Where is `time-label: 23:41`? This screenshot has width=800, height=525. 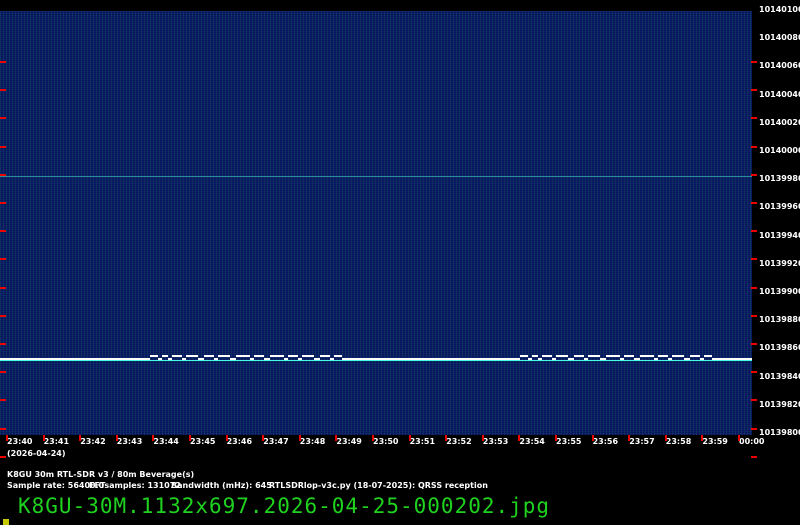
time-label: 23:41 is located at coordinates (56, 441).